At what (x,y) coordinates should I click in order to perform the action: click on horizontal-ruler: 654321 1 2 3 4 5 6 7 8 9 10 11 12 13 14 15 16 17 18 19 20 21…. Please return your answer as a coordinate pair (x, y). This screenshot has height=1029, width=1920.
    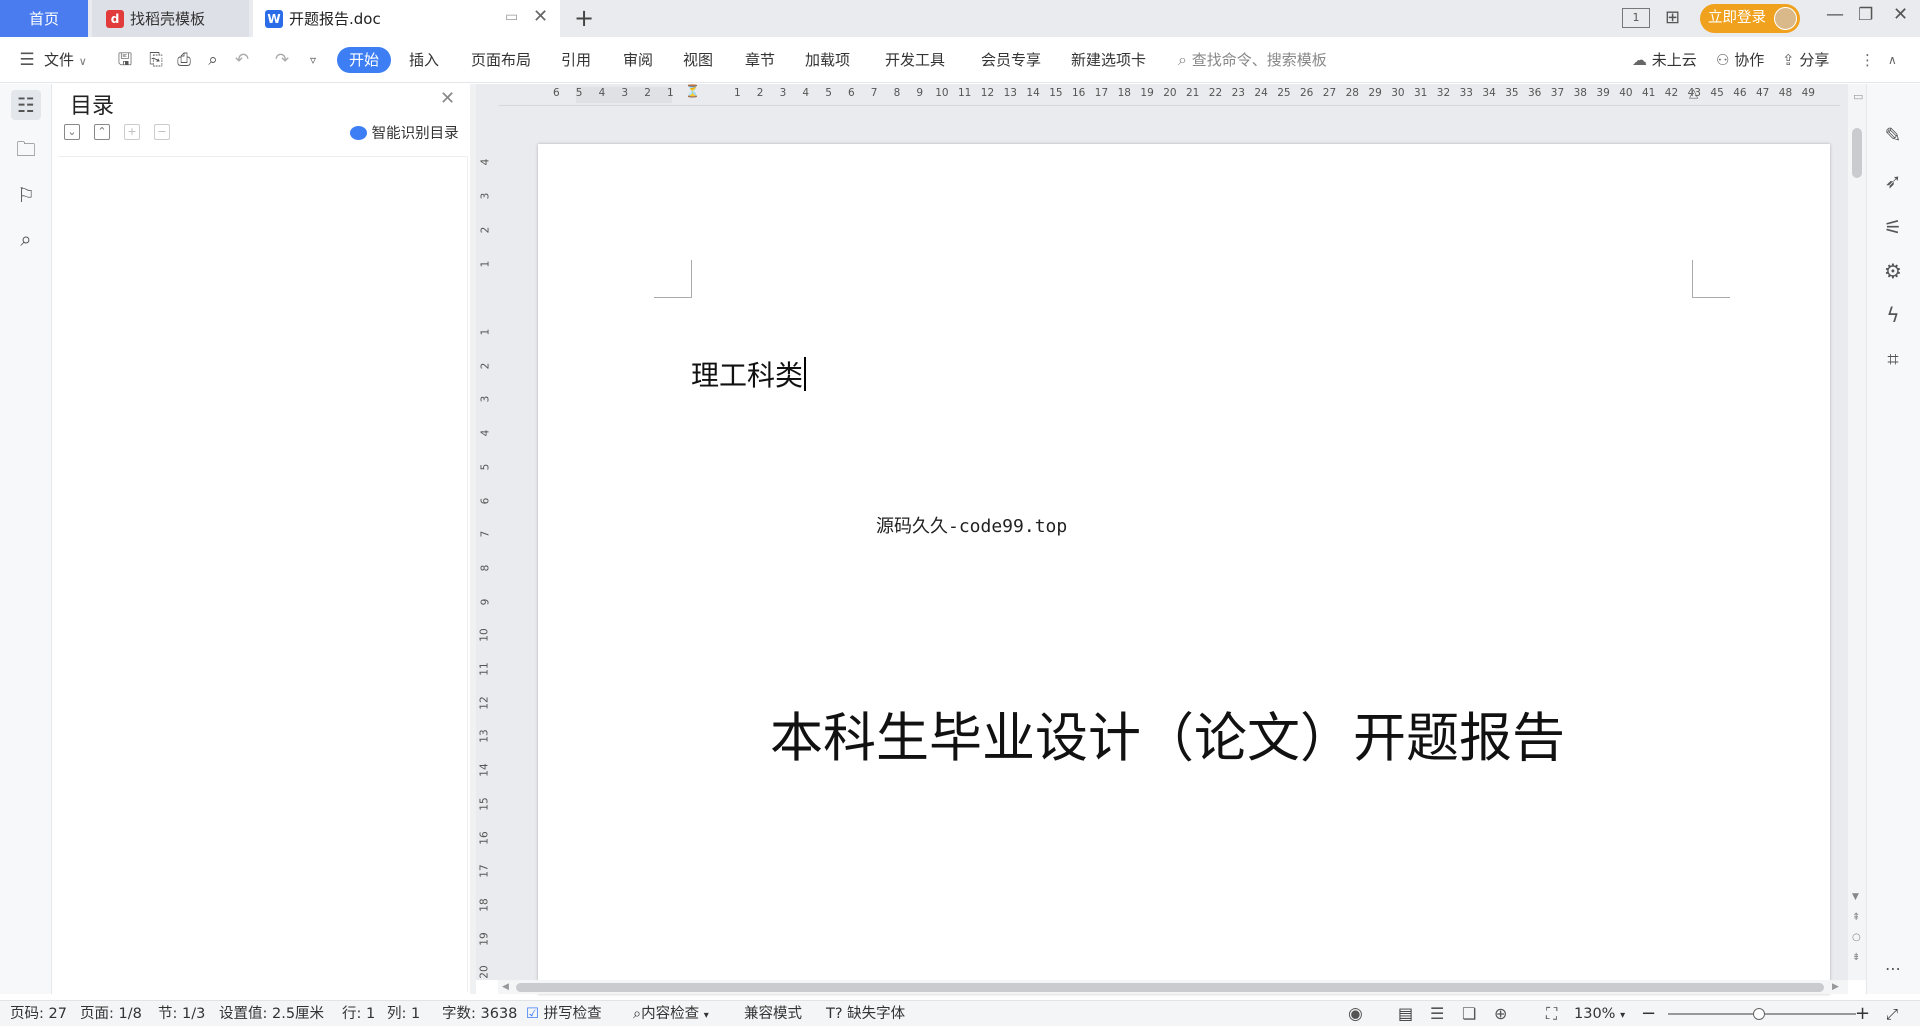
    Looking at the image, I should click on (1162, 95).